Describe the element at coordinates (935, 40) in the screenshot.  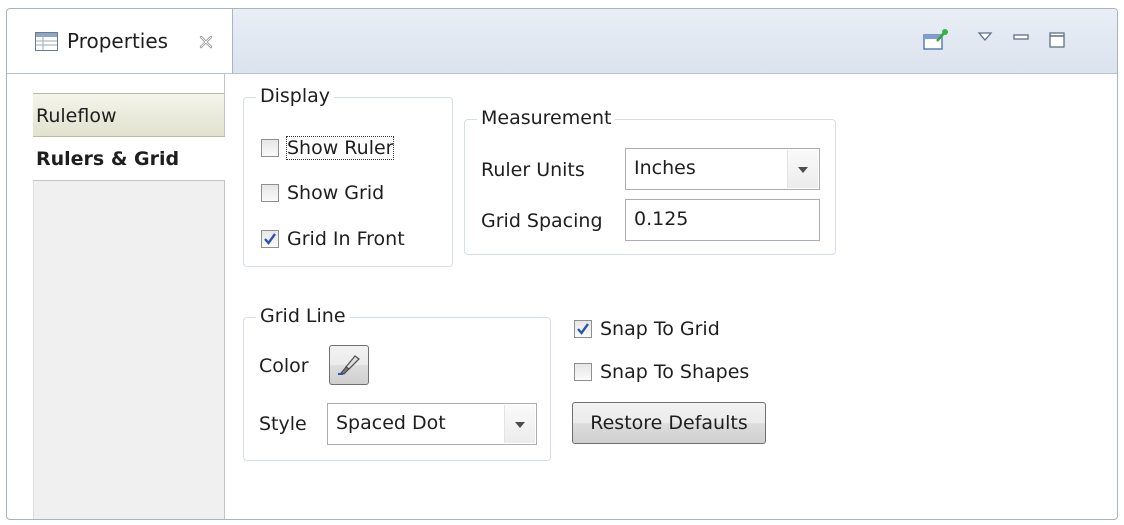
I see `pin-to-selection-icon` at that location.